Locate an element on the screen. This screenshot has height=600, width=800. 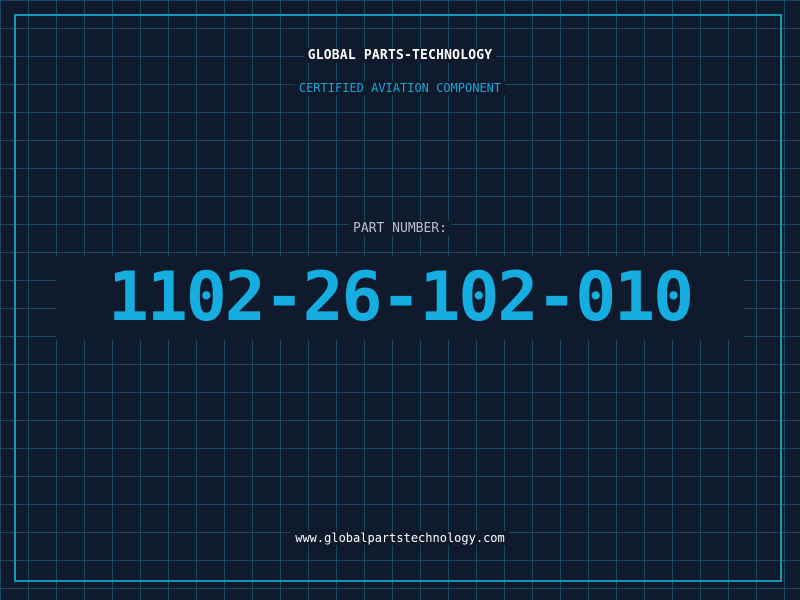
company-name-text: GLOBAL PARTS-TECHNOLOGY is located at coordinates (400, 55).